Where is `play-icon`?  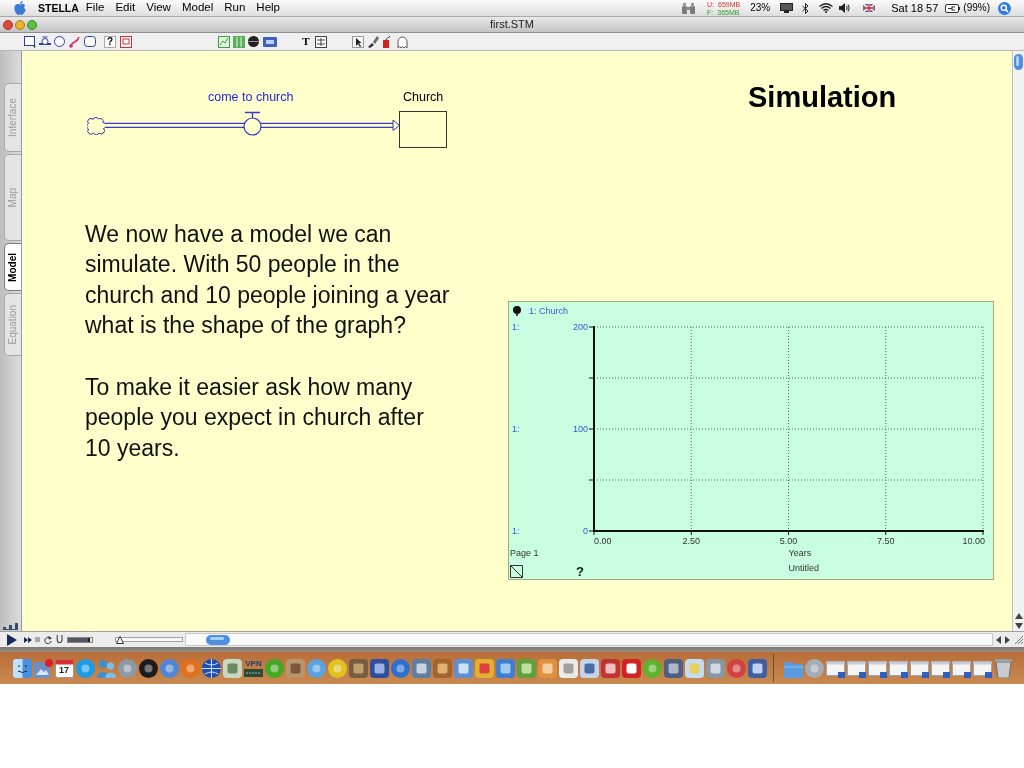
play-icon is located at coordinates (12, 639).